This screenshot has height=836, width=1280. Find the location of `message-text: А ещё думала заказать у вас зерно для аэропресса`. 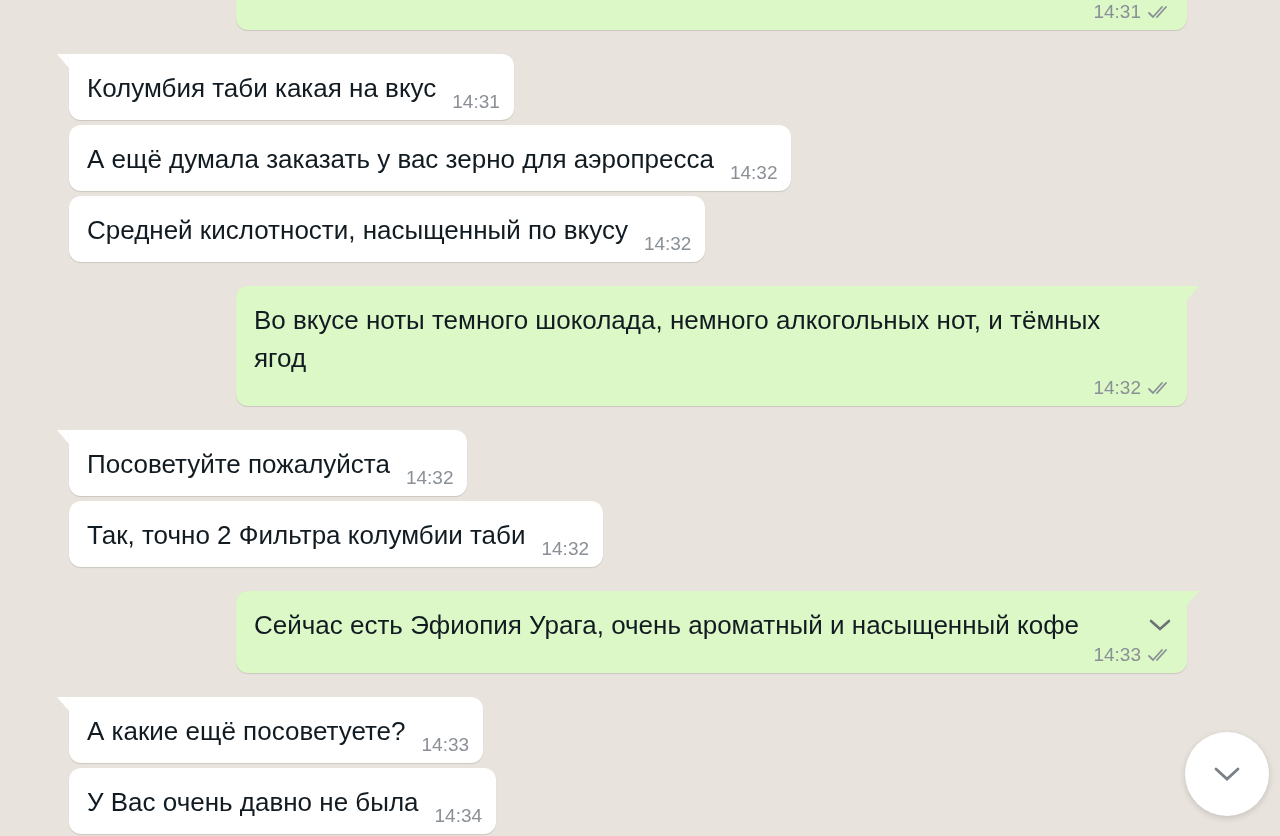

message-text: А ещё думала заказать у вас зерно для аэропресса is located at coordinates (400, 159).